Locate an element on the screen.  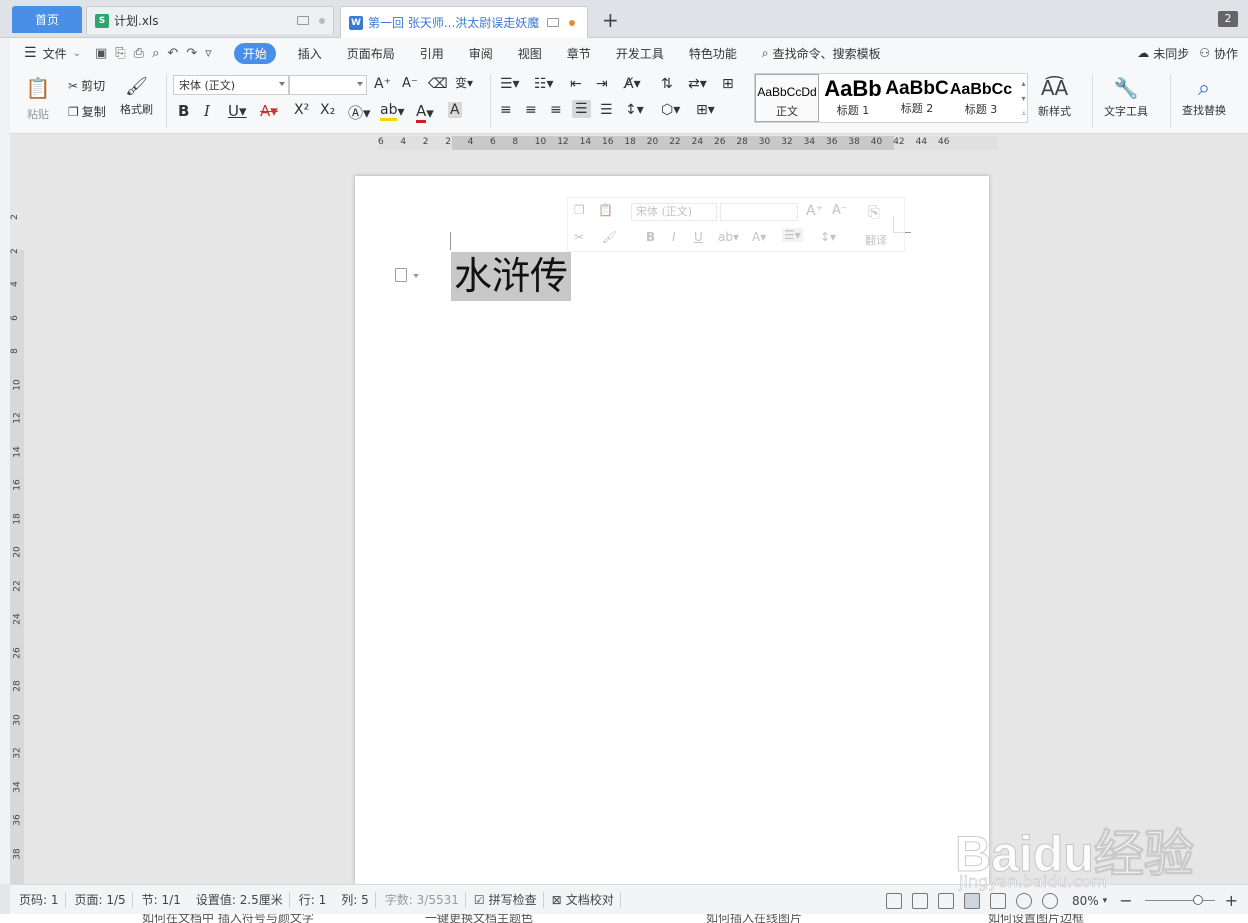
table-grid-button: ⊞ is located at coordinates (728, 84).